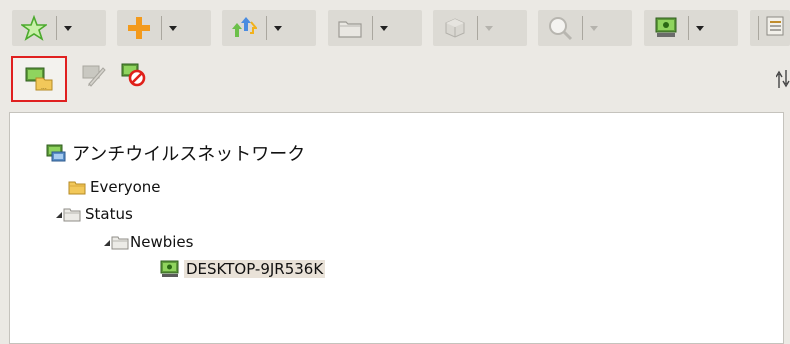 This screenshot has width=790, height=344. Describe the element at coordinates (109, 214) in the screenshot. I see `tree-item-label: Status` at that location.